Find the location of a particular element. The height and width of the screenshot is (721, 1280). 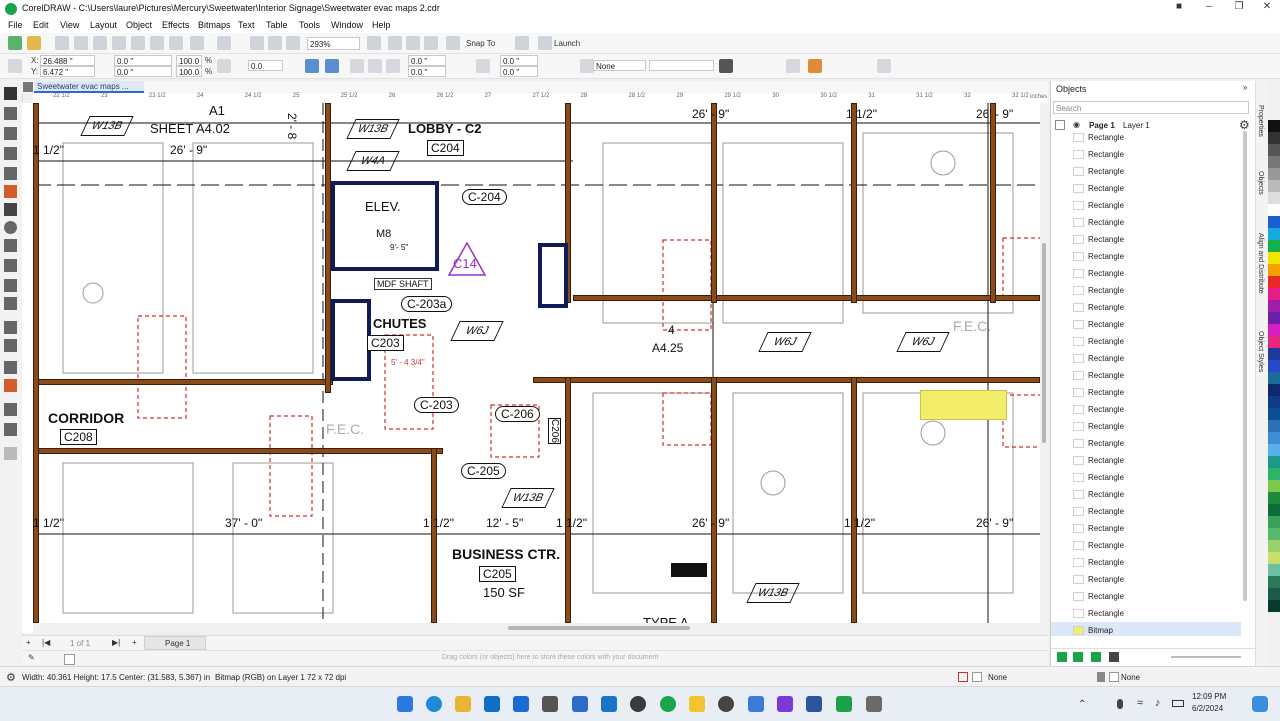

outline-pen-icon is located at coordinates (10, 429).